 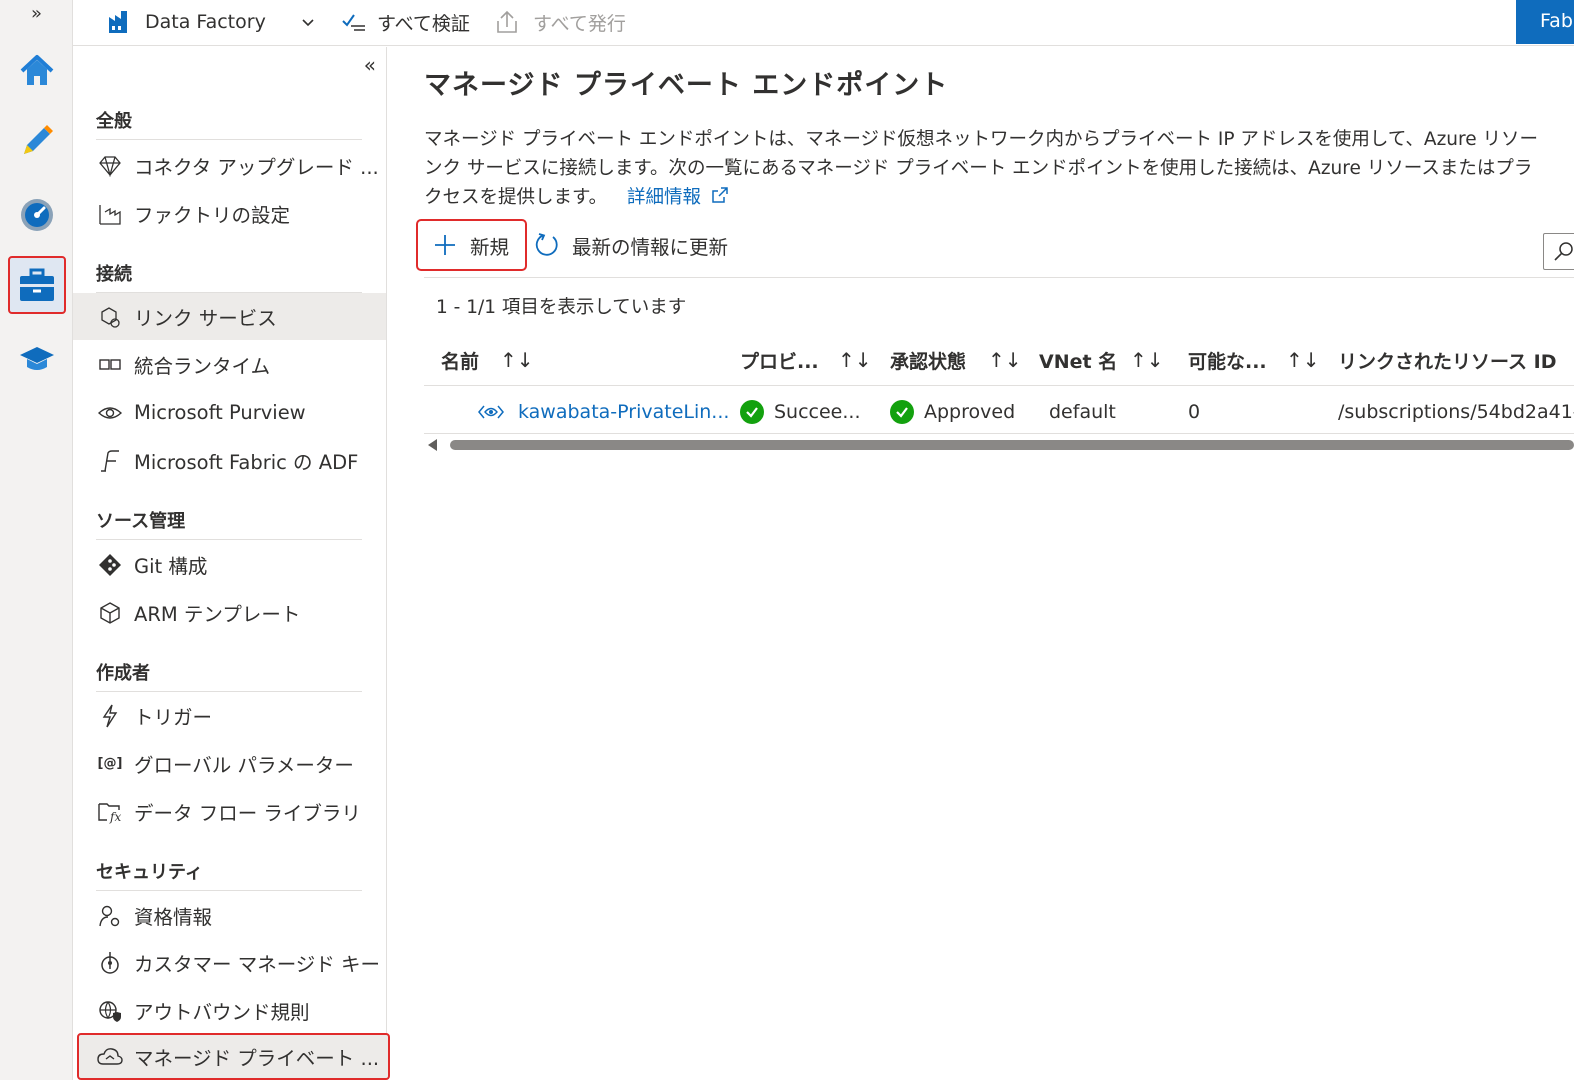 I want to click on sidebar-item-label: 資格情報, so click(x=173, y=917).